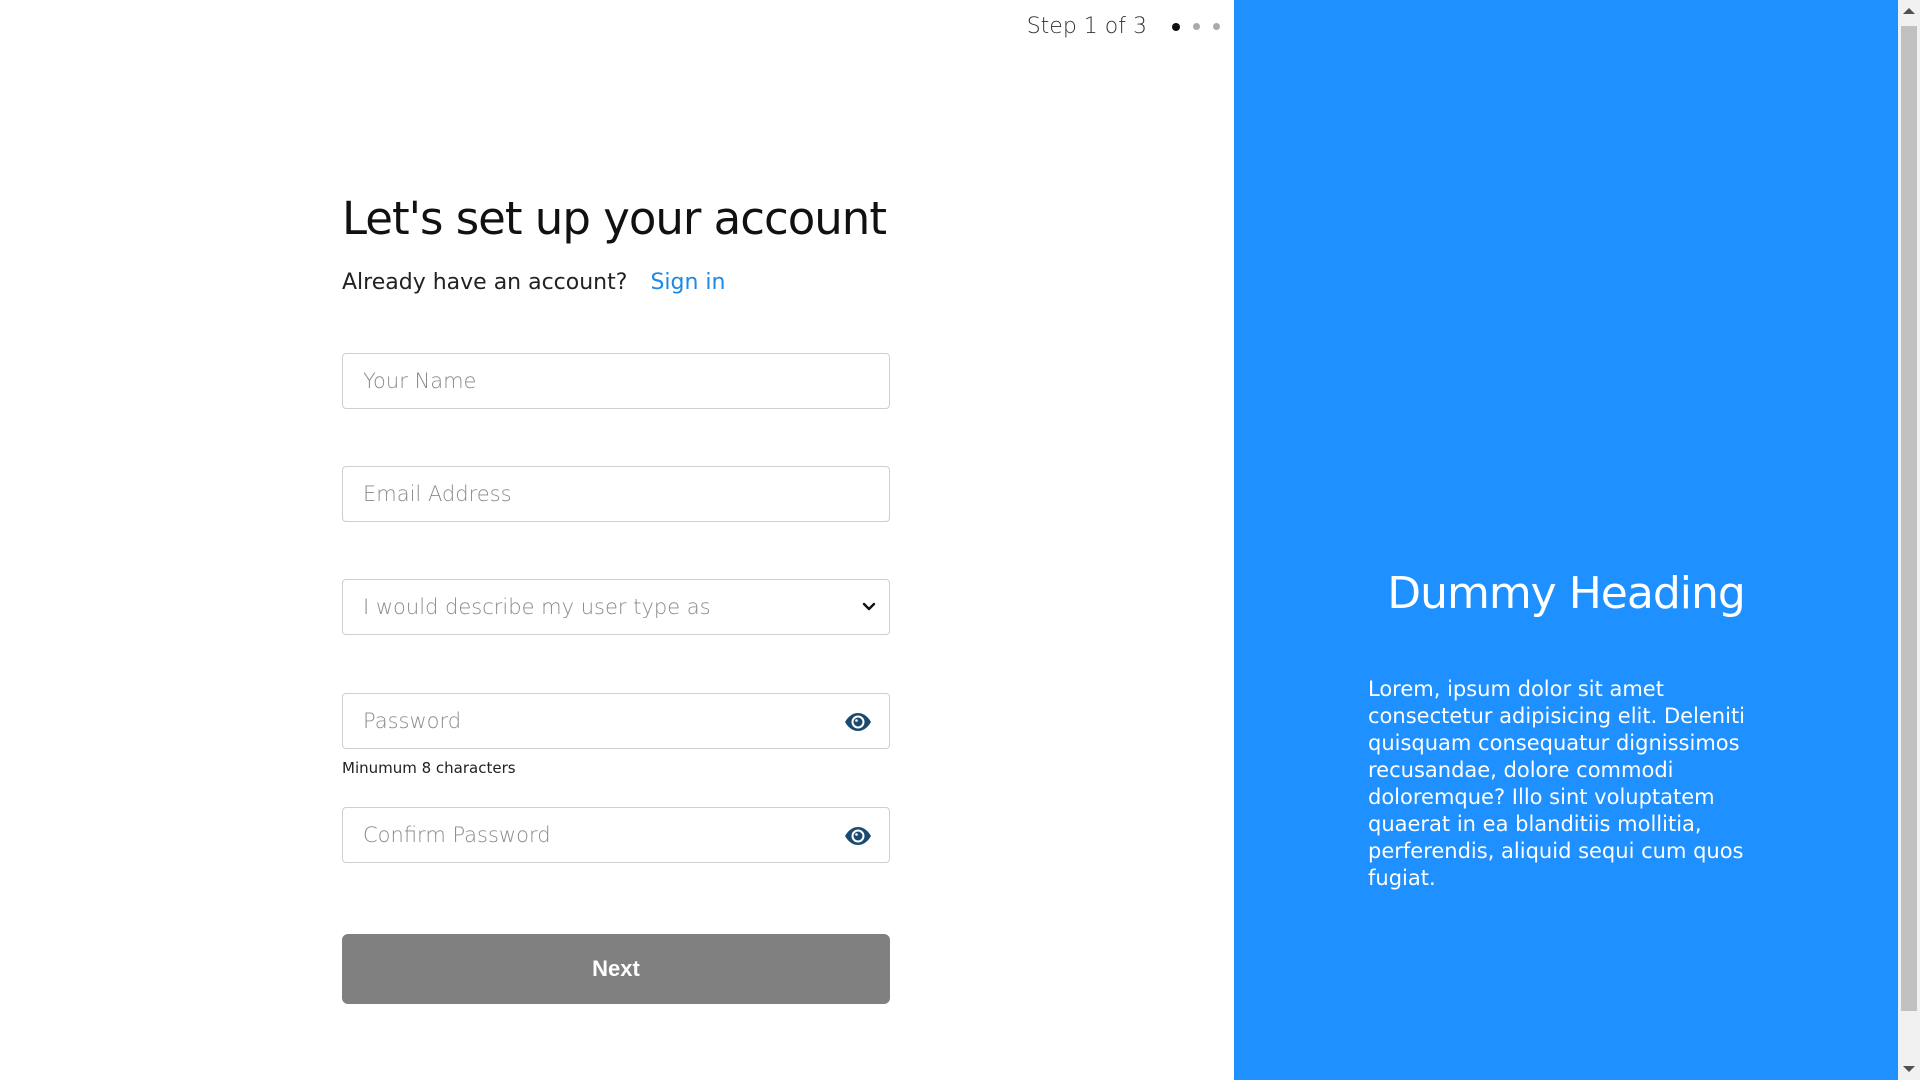 The width and height of the screenshot is (1920, 1080). What do you see at coordinates (614, 218) in the screenshot?
I see `page-title: Let's set up your account` at bounding box center [614, 218].